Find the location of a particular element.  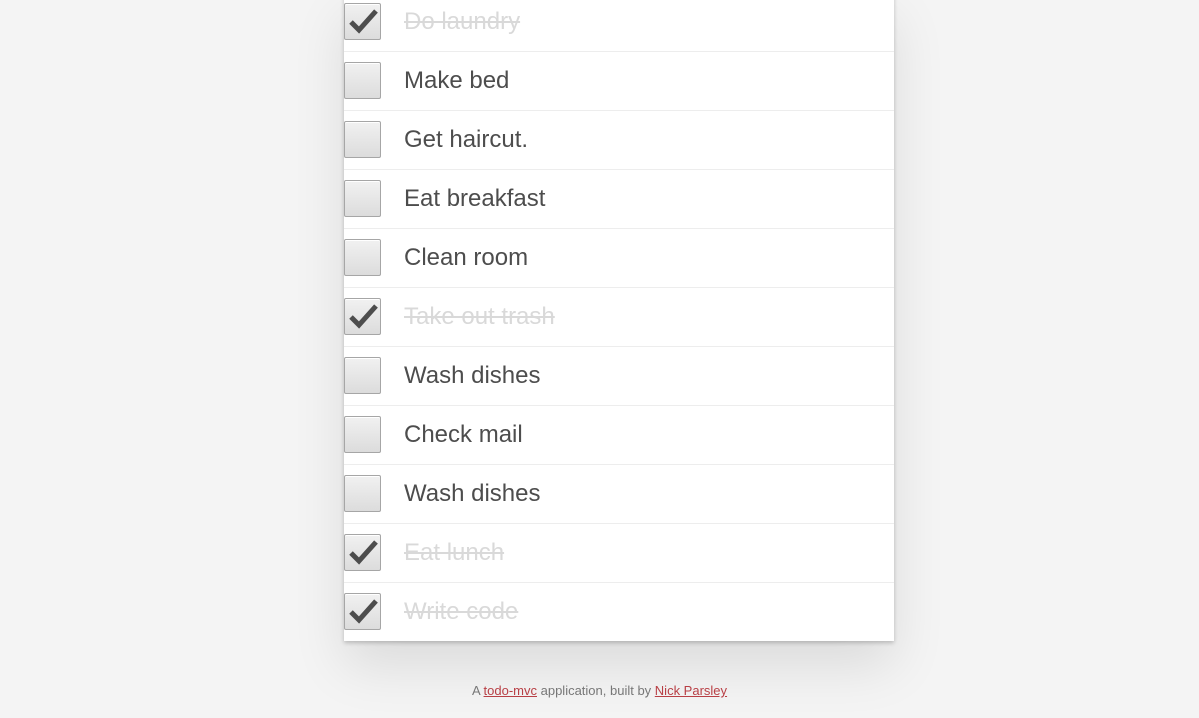

footer-prefix: A is located at coordinates (477, 690).